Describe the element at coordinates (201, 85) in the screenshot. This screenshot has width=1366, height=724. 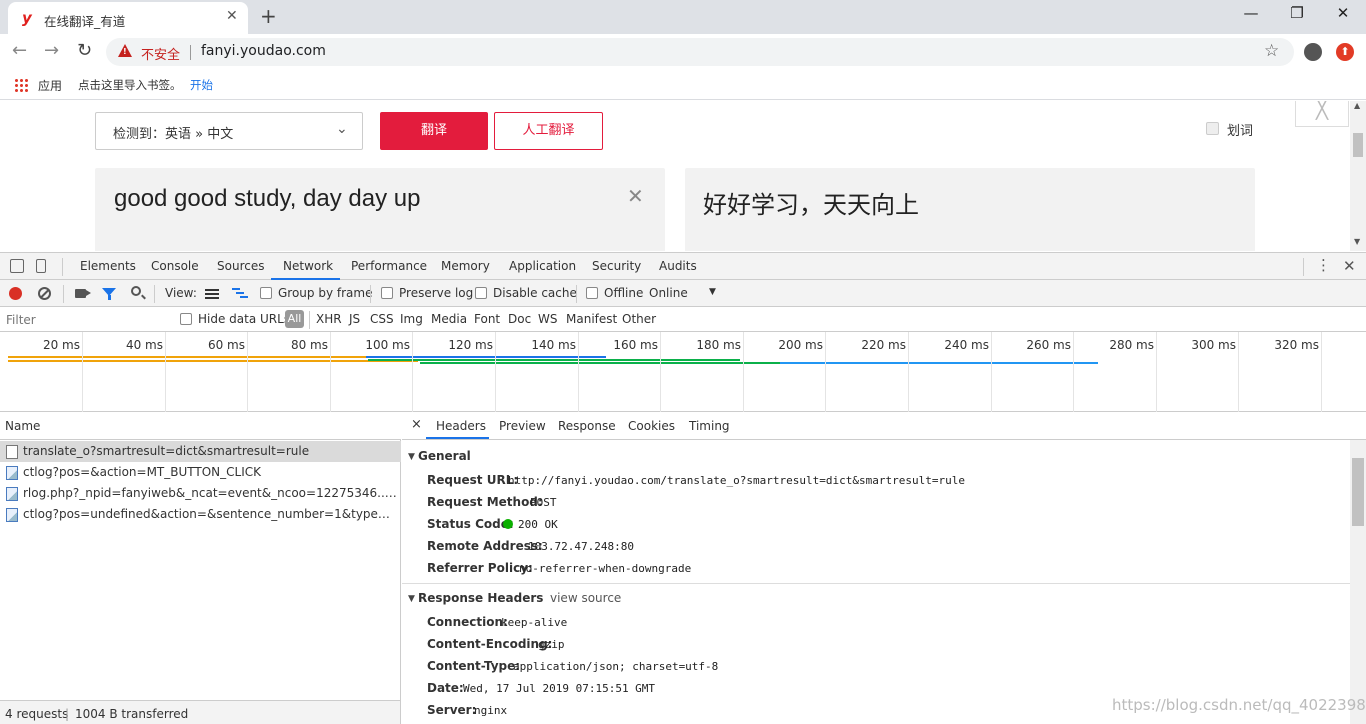
I see `start-link: 开始` at that location.